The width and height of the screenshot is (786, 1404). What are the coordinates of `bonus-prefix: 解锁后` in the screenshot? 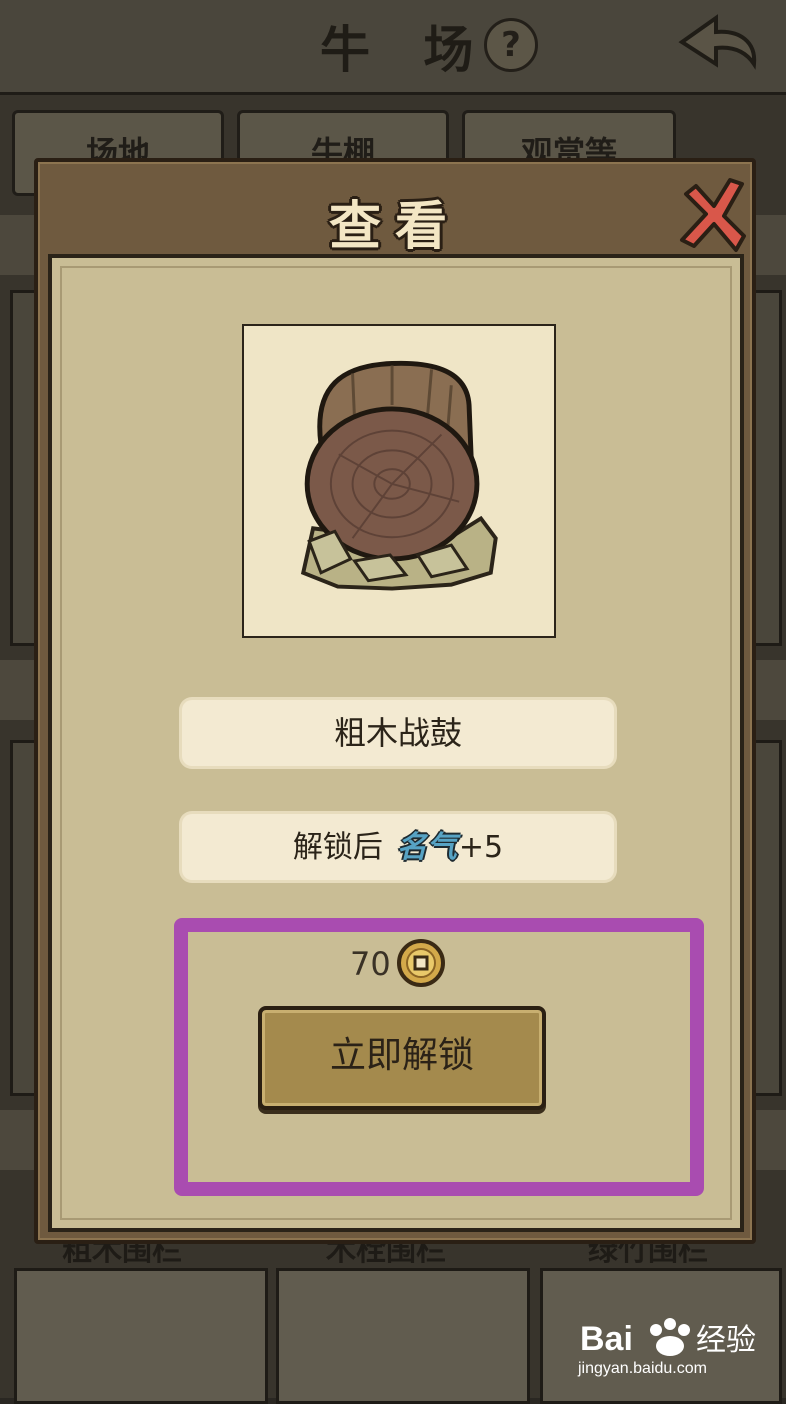 It's located at (337, 847).